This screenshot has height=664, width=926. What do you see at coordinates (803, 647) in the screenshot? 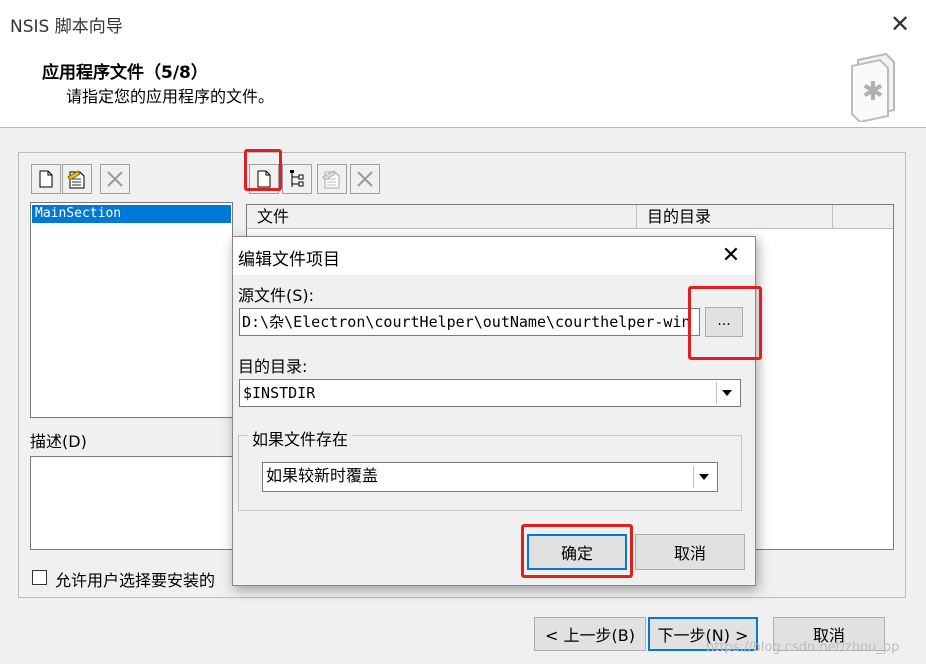
I see `watermark: https://blog.csdn.net/zhou_pp` at bounding box center [803, 647].